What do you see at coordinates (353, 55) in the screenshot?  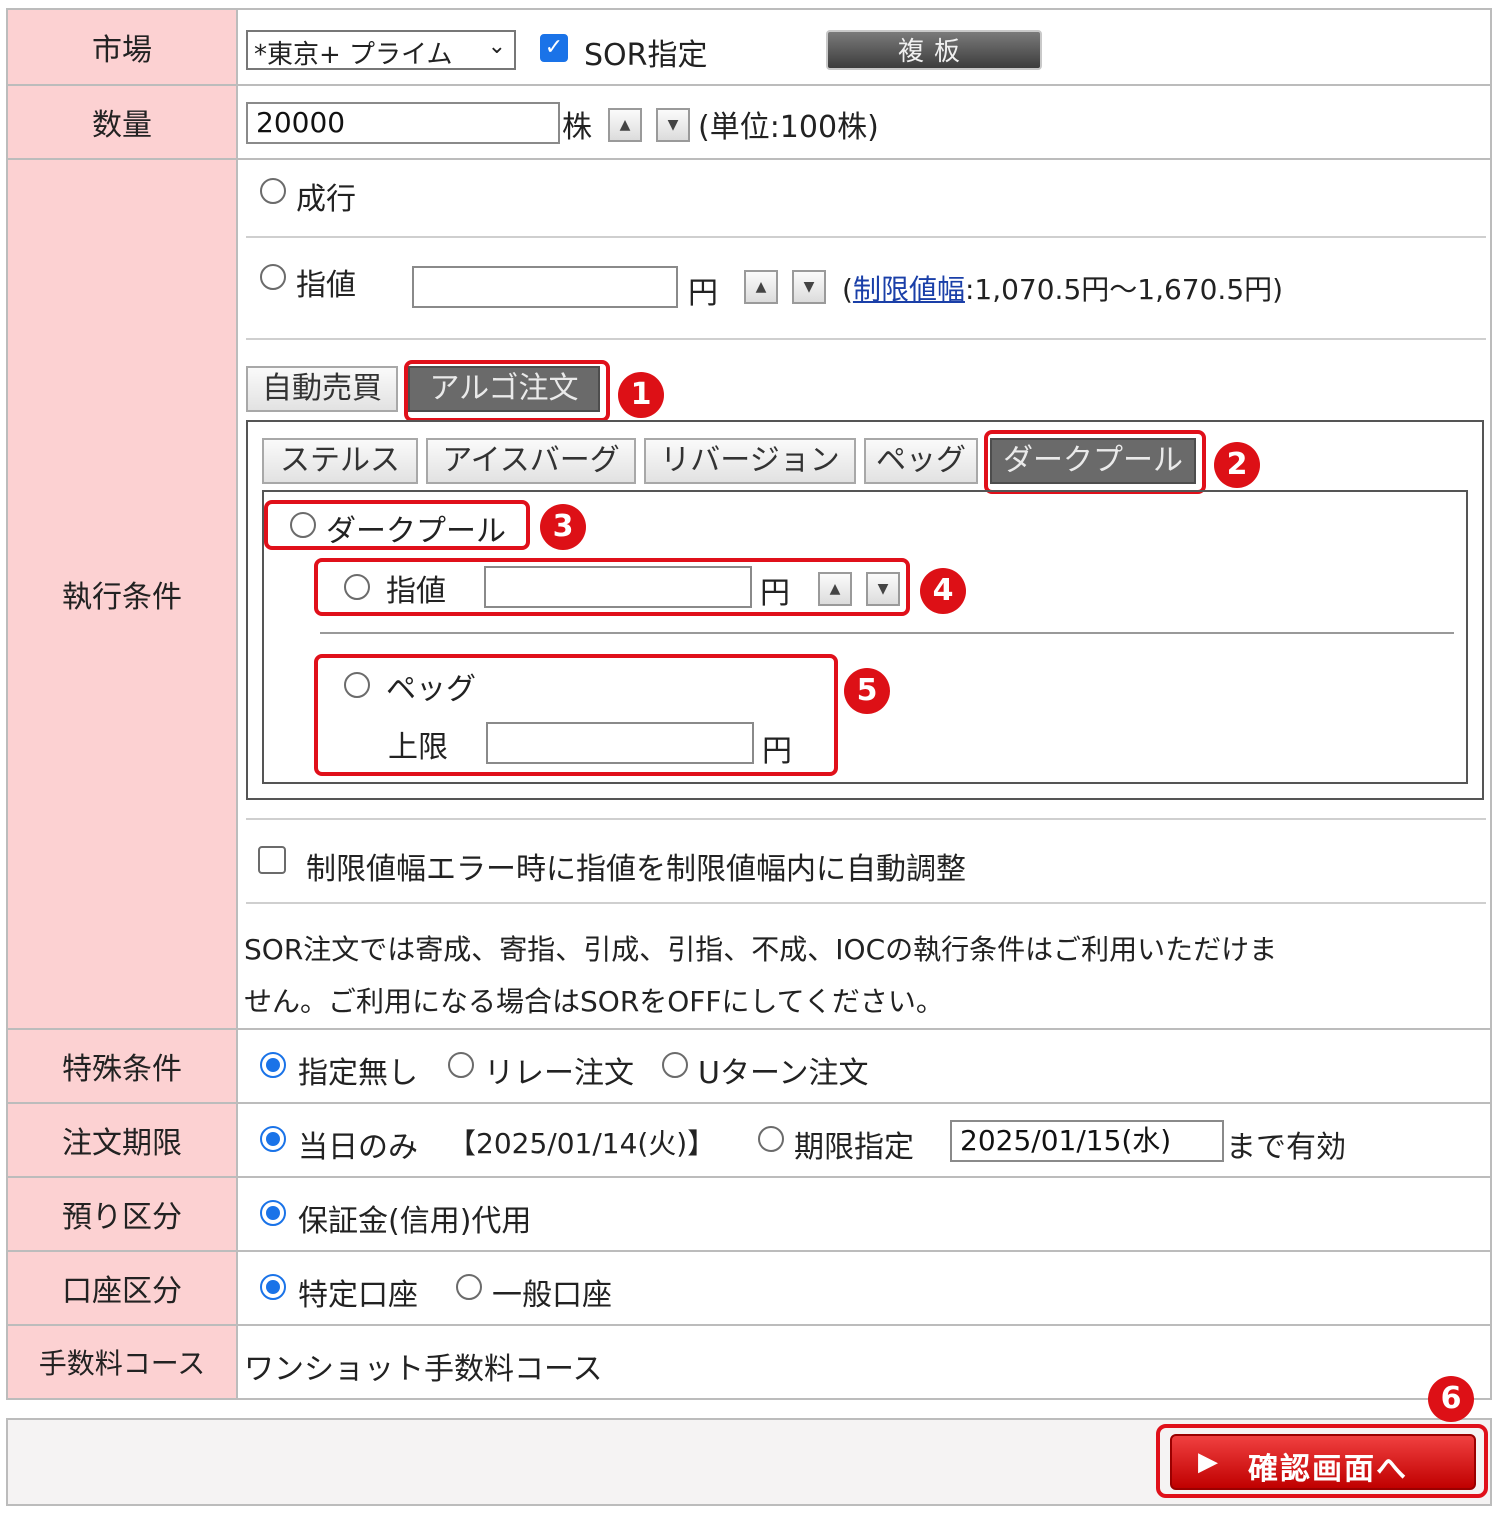 I see `market-select-value: *東京+ プライム` at bounding box center [353, 55].